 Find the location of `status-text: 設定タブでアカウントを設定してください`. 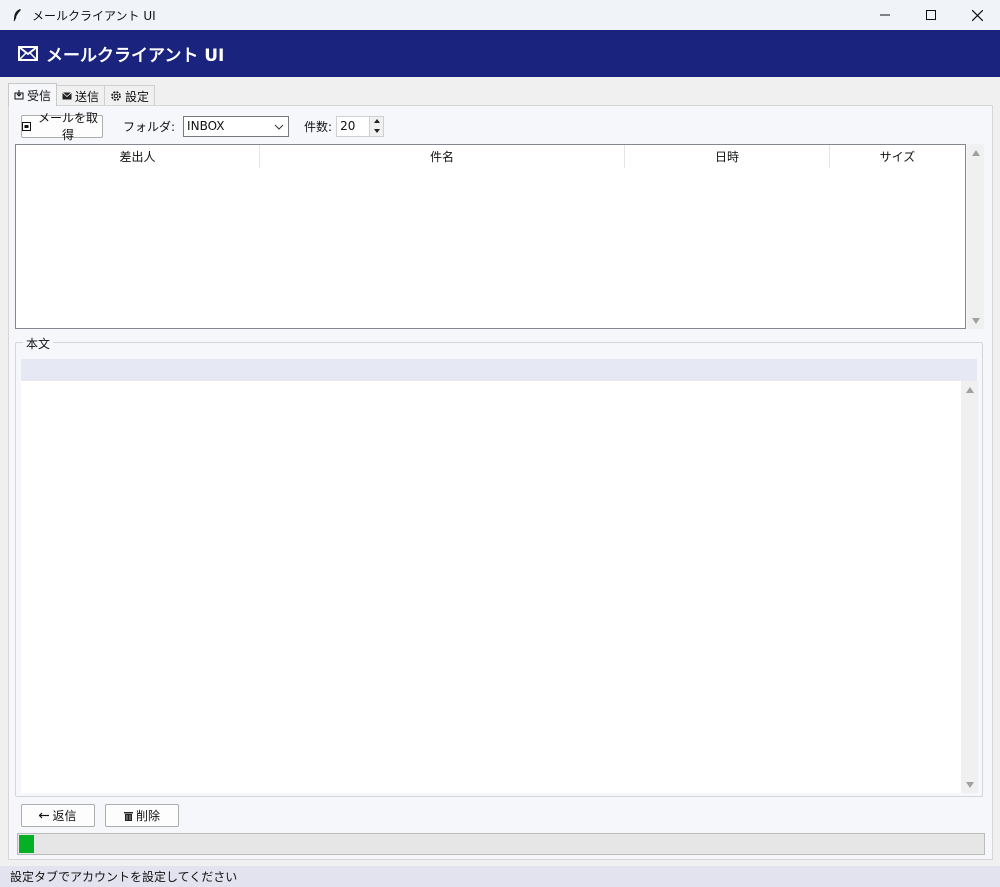

status-text: 設定タブでアカウントを設定してください is located at coordinates (124, 877).